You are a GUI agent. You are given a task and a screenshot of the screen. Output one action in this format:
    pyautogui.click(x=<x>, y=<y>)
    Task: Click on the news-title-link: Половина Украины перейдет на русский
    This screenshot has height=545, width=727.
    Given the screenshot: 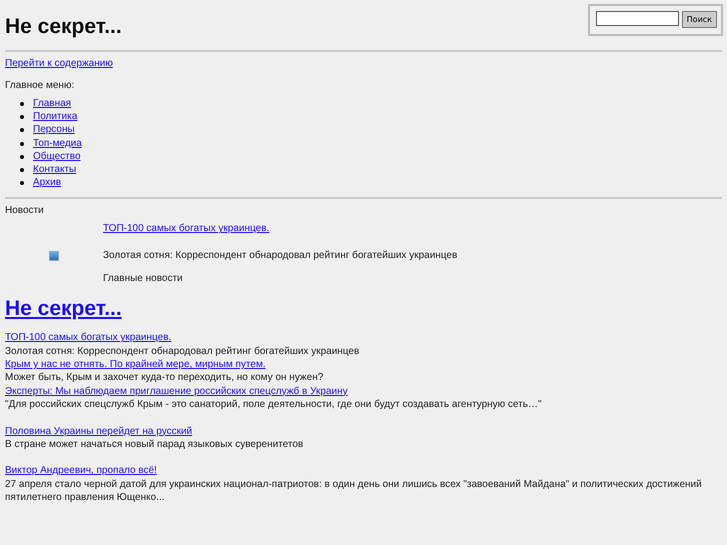 What is the action you would take?
    pyautogui.click(x=363, y=431)
    